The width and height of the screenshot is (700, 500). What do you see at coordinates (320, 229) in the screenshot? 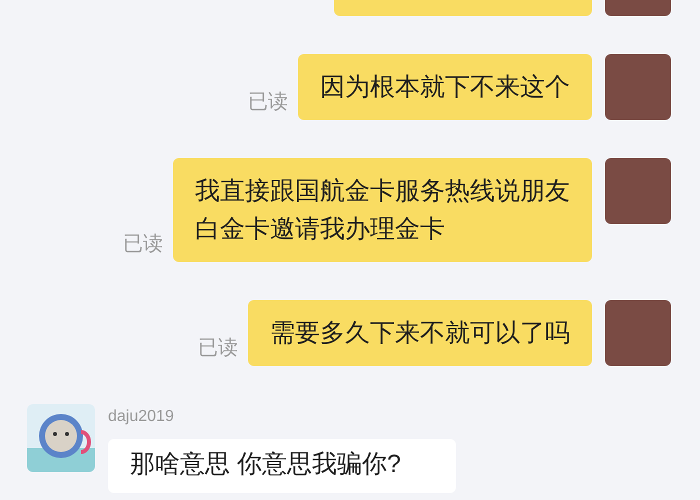
I see `message-text: 白金卡邀请我办理金卡` at bounding box center [320, 229].